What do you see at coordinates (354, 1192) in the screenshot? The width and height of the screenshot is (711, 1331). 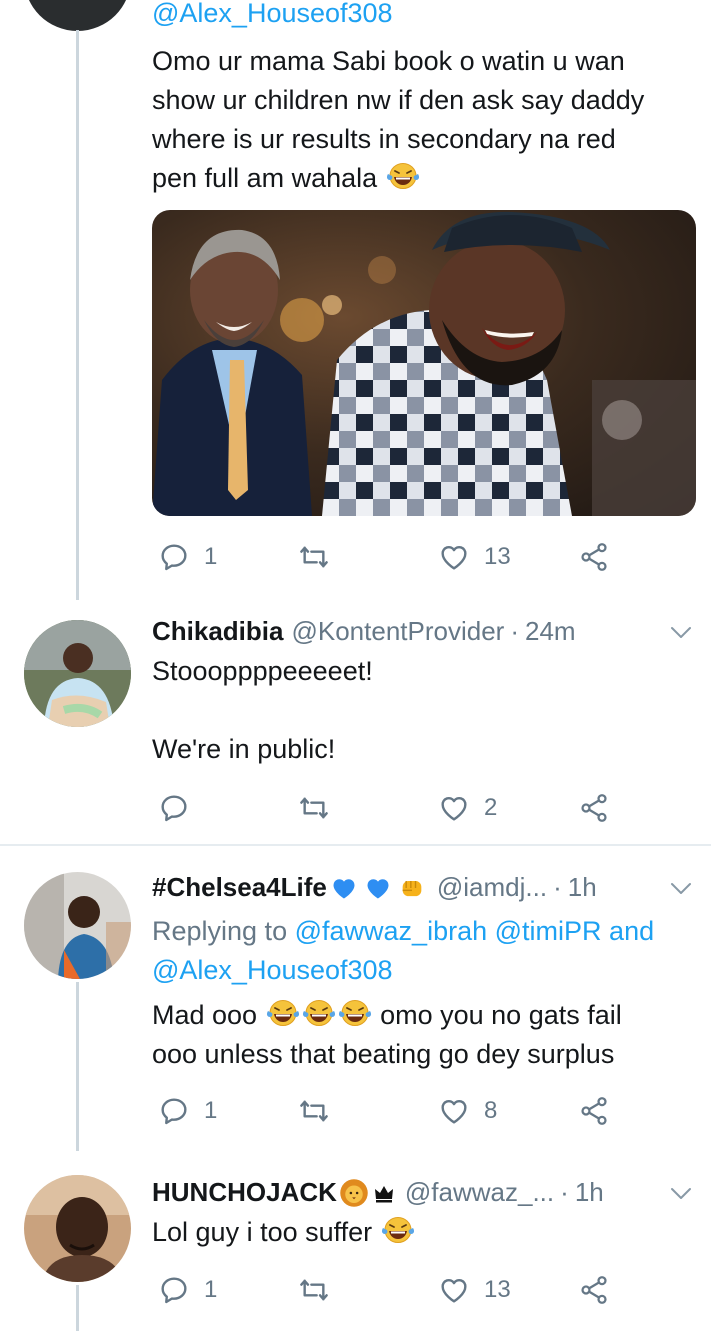 I see `lion-icon` at bounding box center [354, 1192].